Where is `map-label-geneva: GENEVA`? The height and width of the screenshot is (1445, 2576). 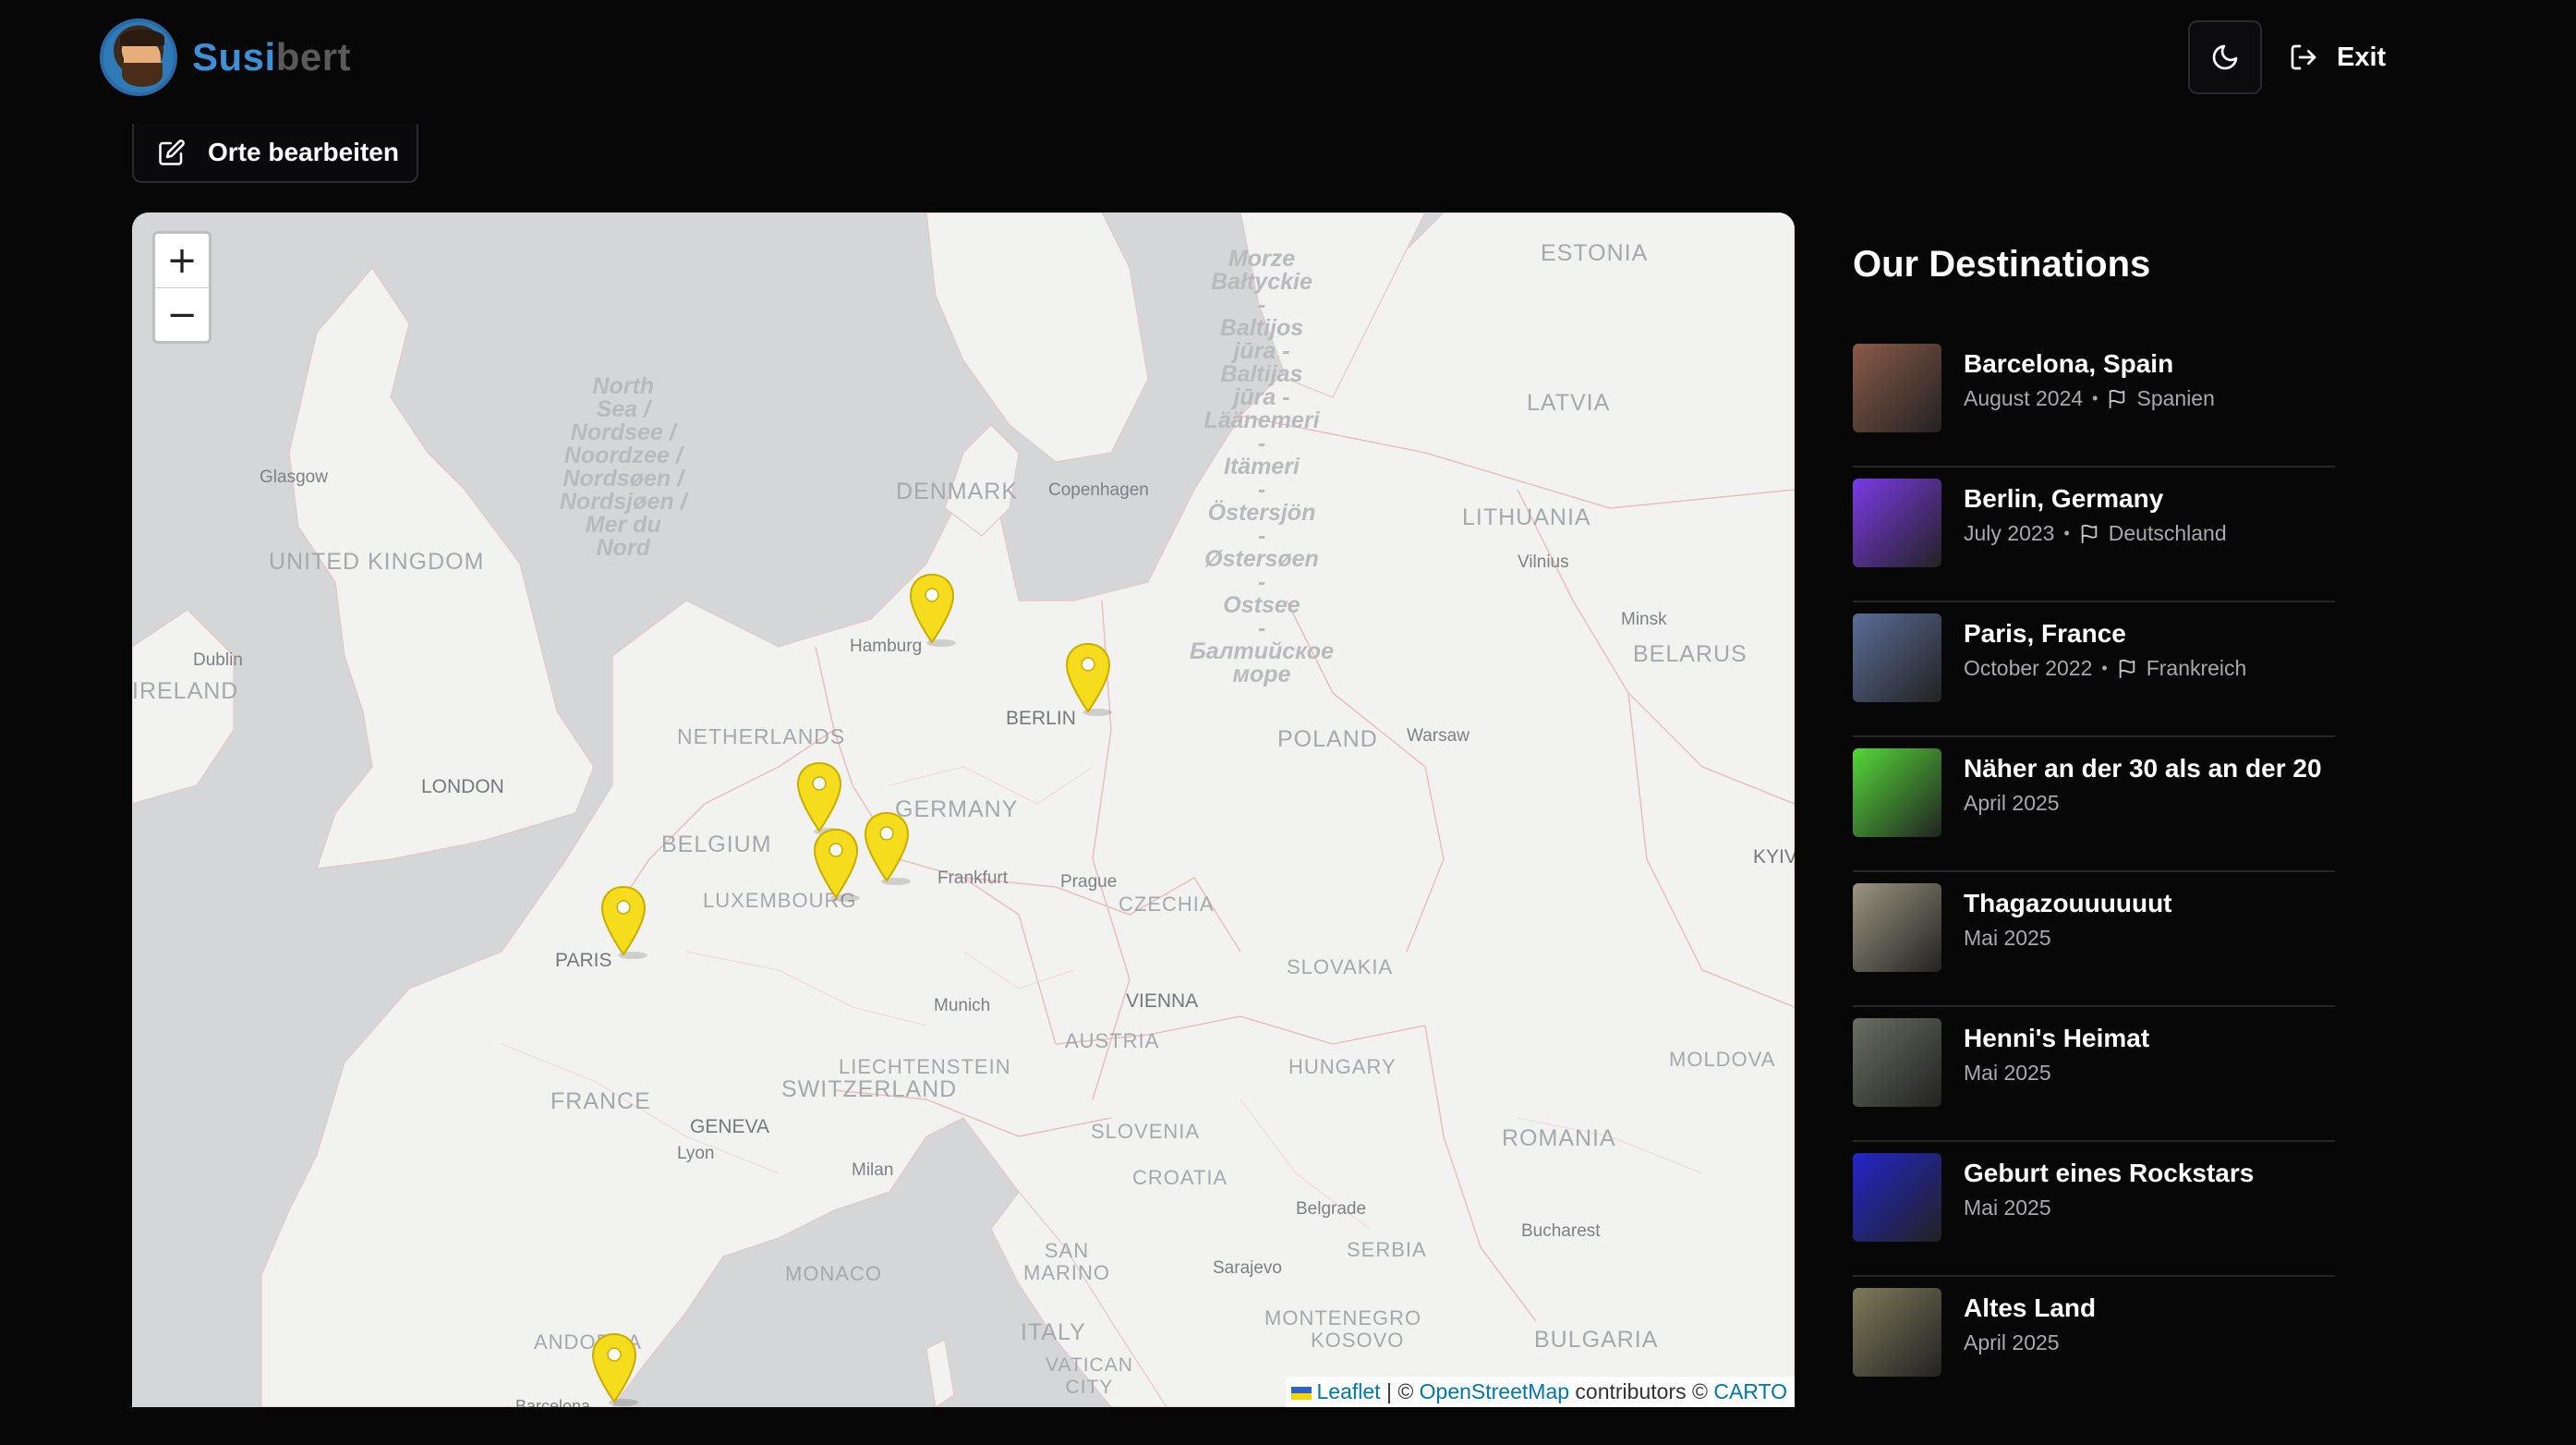
map-label-geneva: GENEVA is located at coordinates (729, 1126).